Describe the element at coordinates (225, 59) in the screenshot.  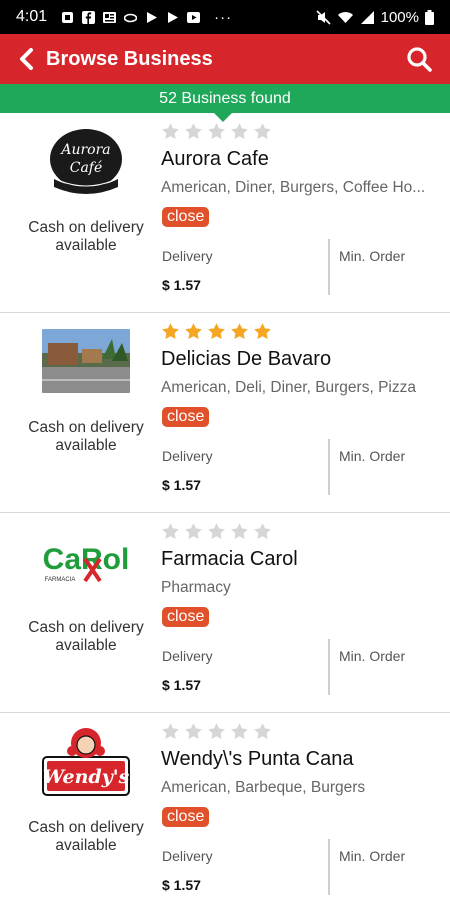
I see `app-bar: Browse Business` at that location.